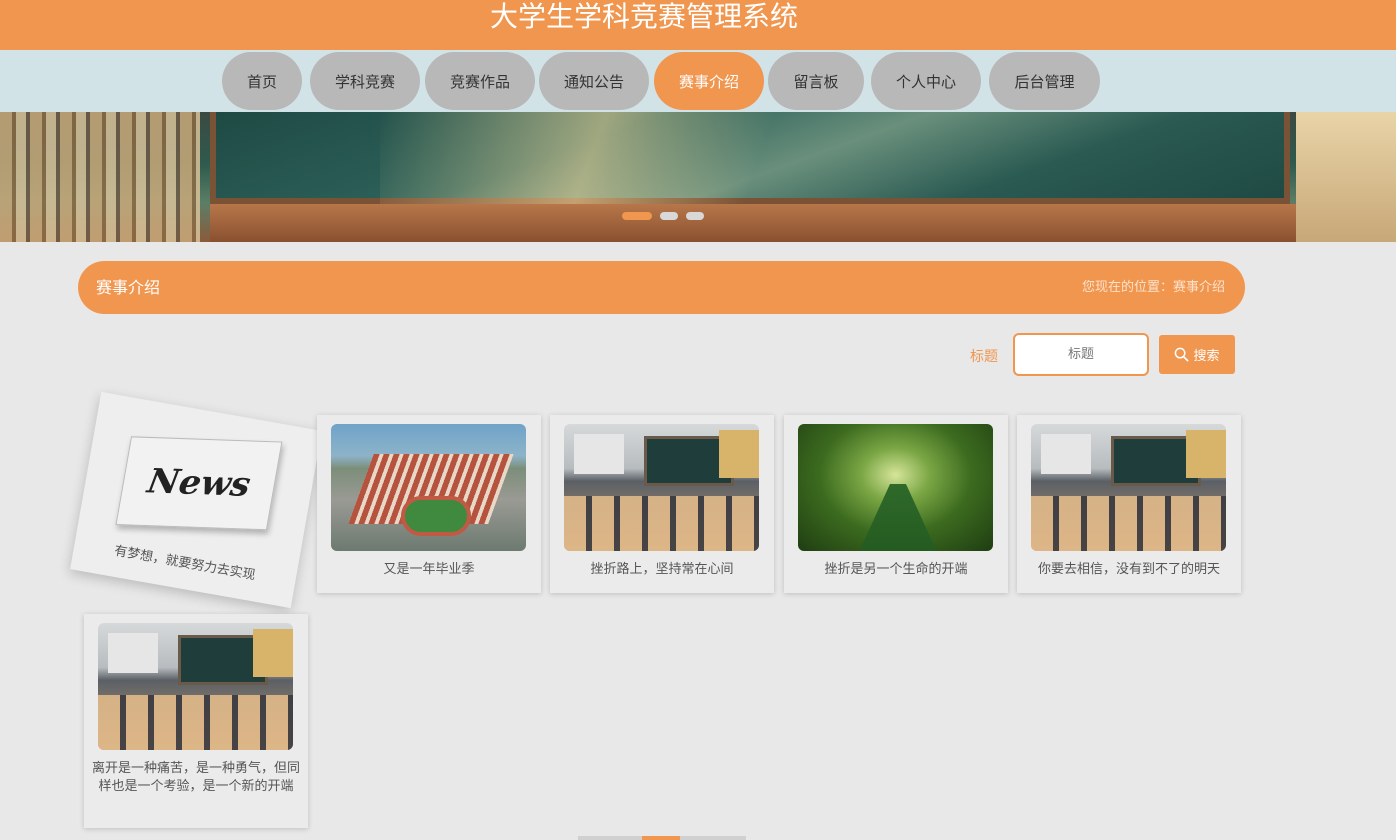 The image size is (1396, 840). What do you see at coordinates (926, 81) in the screenshot?
I see `nav-item-profile: 个人中心` at bounding box center [926, 81].